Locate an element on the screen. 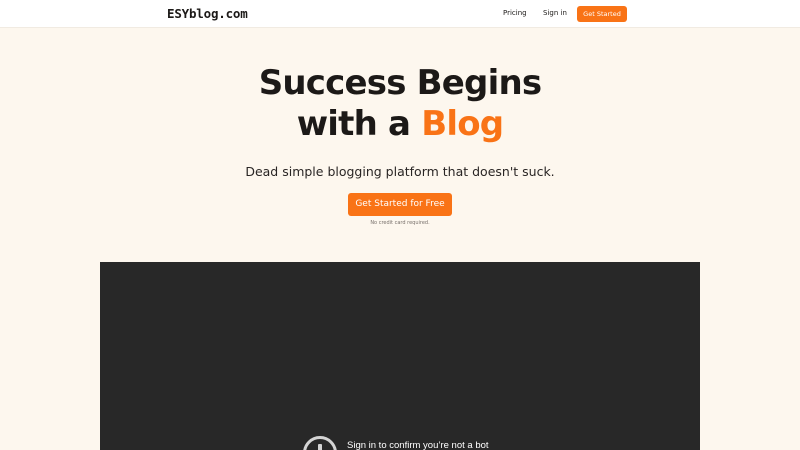 The width and height of the screenshot is (800, 450). hero-title-line-1: Success Begins is located at coordinates (400, 83).